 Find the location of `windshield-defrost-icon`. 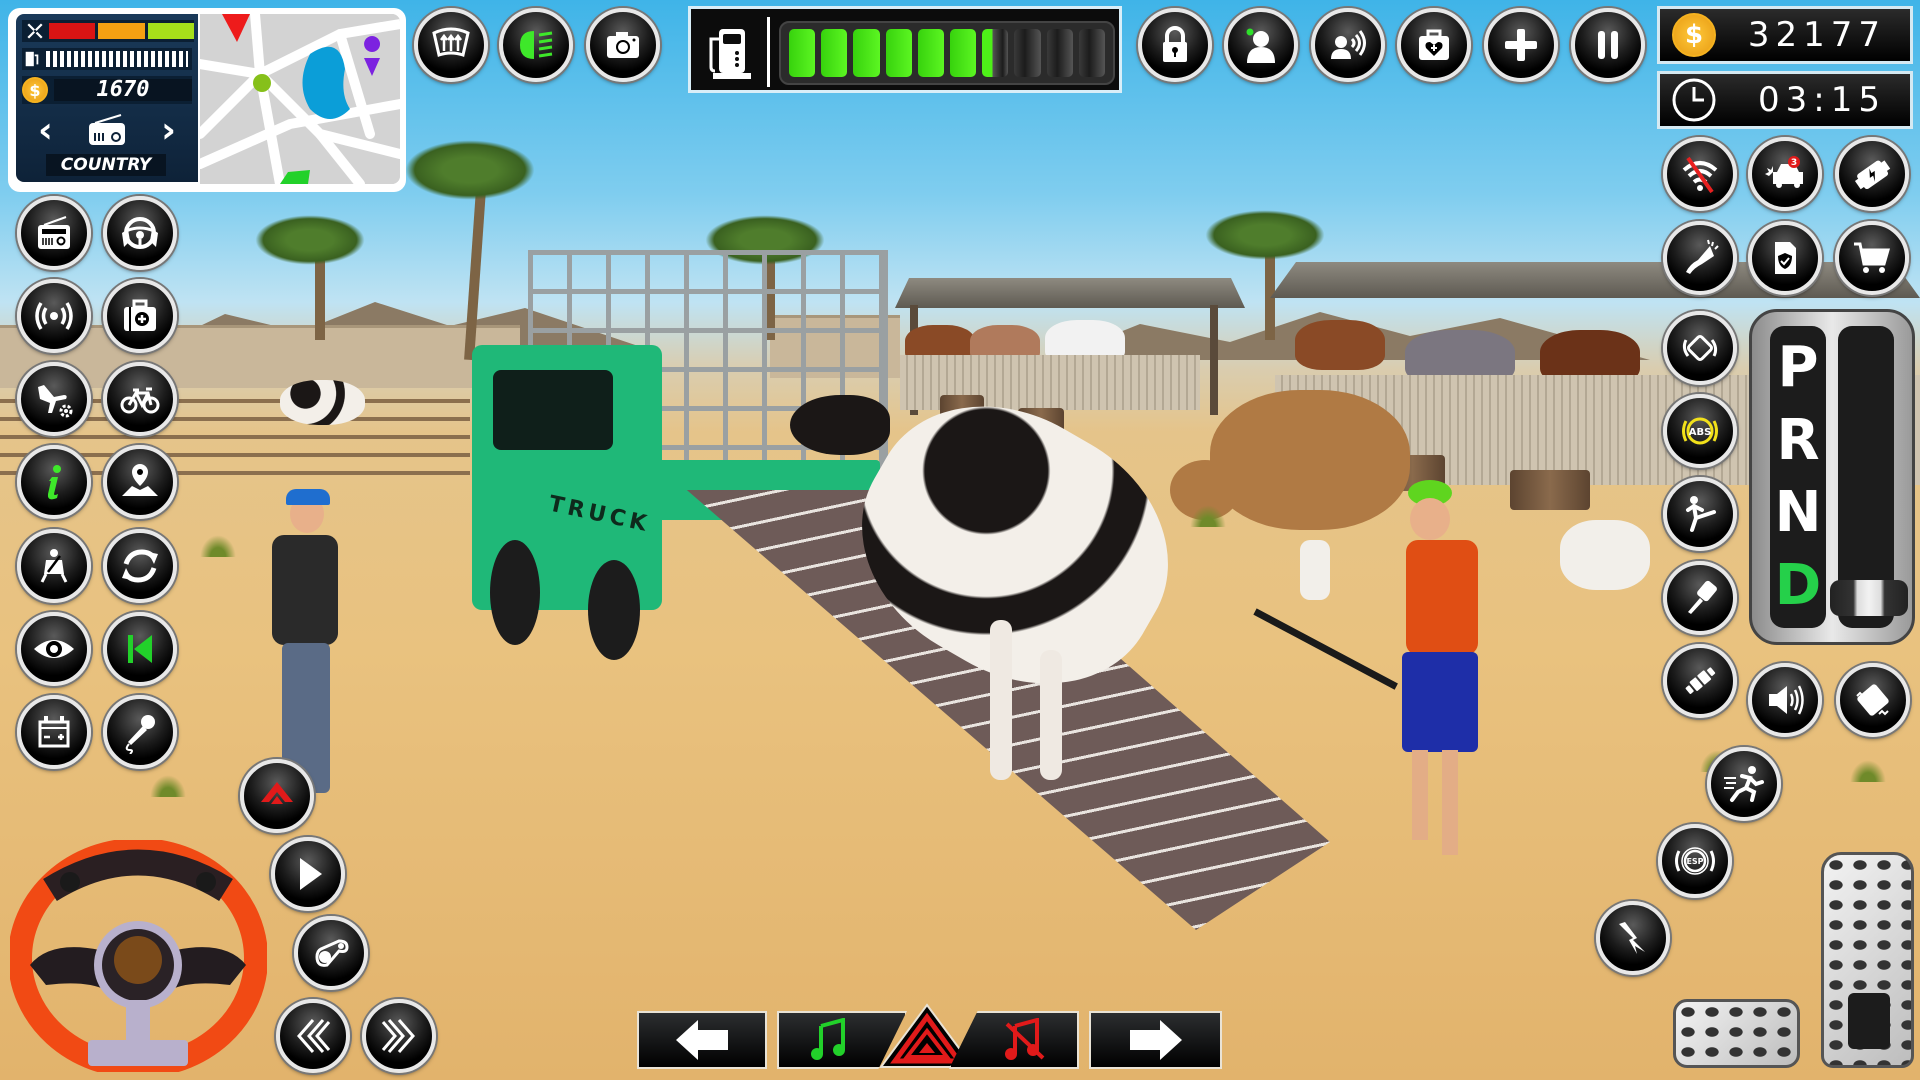

windshield-defrost-icon is located at coordinates (451, 42).